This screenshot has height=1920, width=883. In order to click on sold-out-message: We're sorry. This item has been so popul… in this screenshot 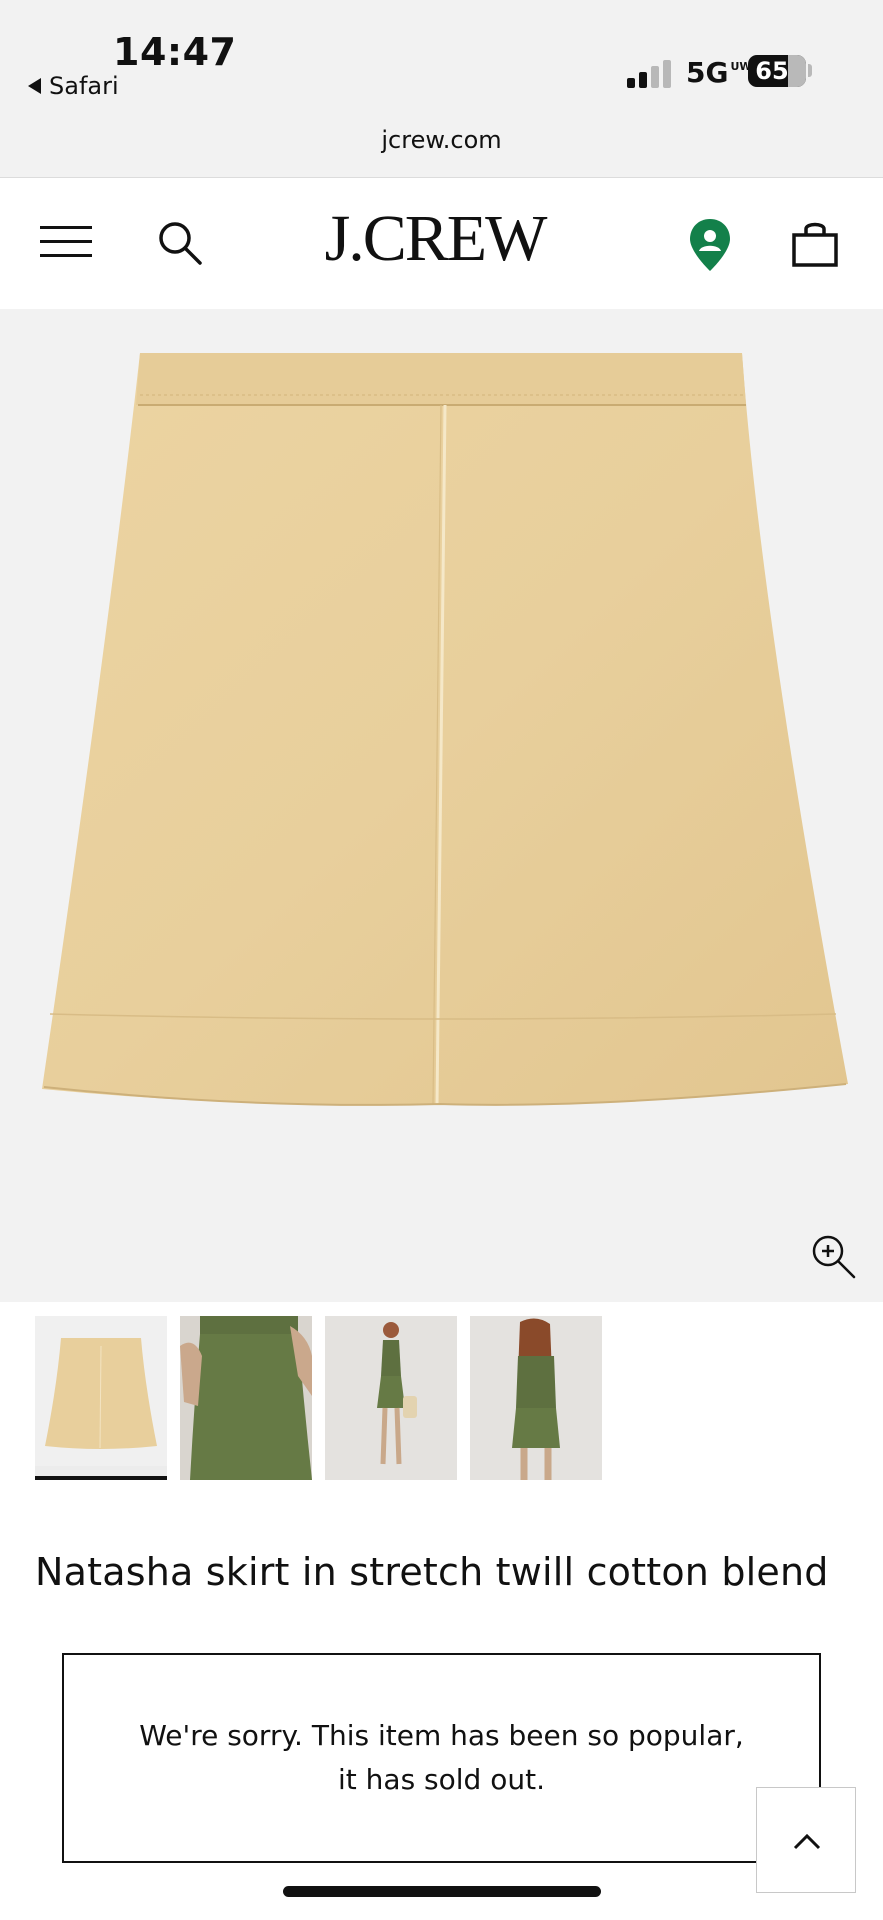, I will do `click(441, 1758)`.